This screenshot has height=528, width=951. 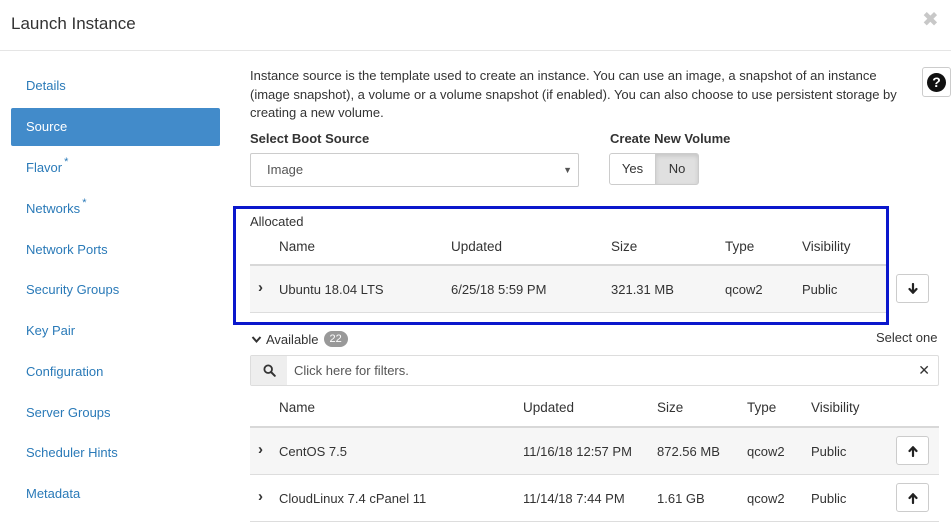 What do you see at coordinates (73, 289) in the screenshot?
I see `sidebar-item-label: Security Groups` at bounding box center [73, 289].